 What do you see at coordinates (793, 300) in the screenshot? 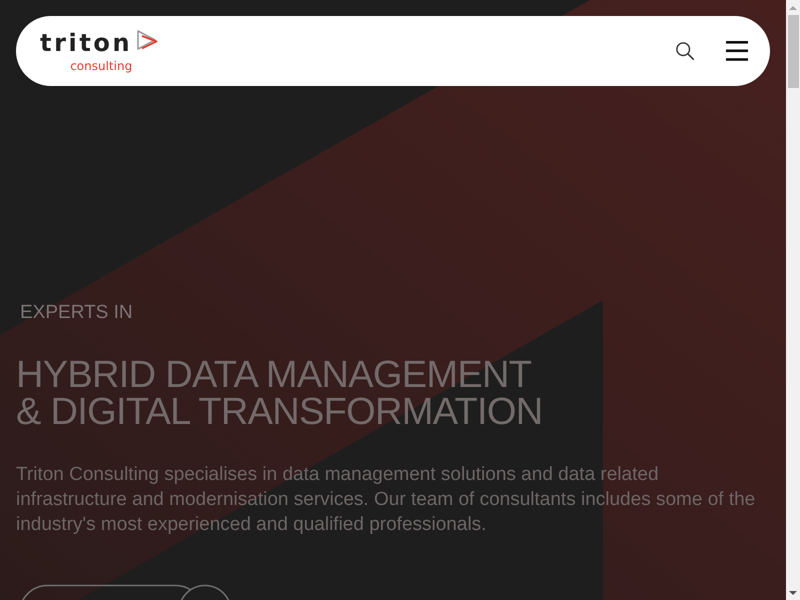
I see `scrollbar` at bounding box center [793, 300].